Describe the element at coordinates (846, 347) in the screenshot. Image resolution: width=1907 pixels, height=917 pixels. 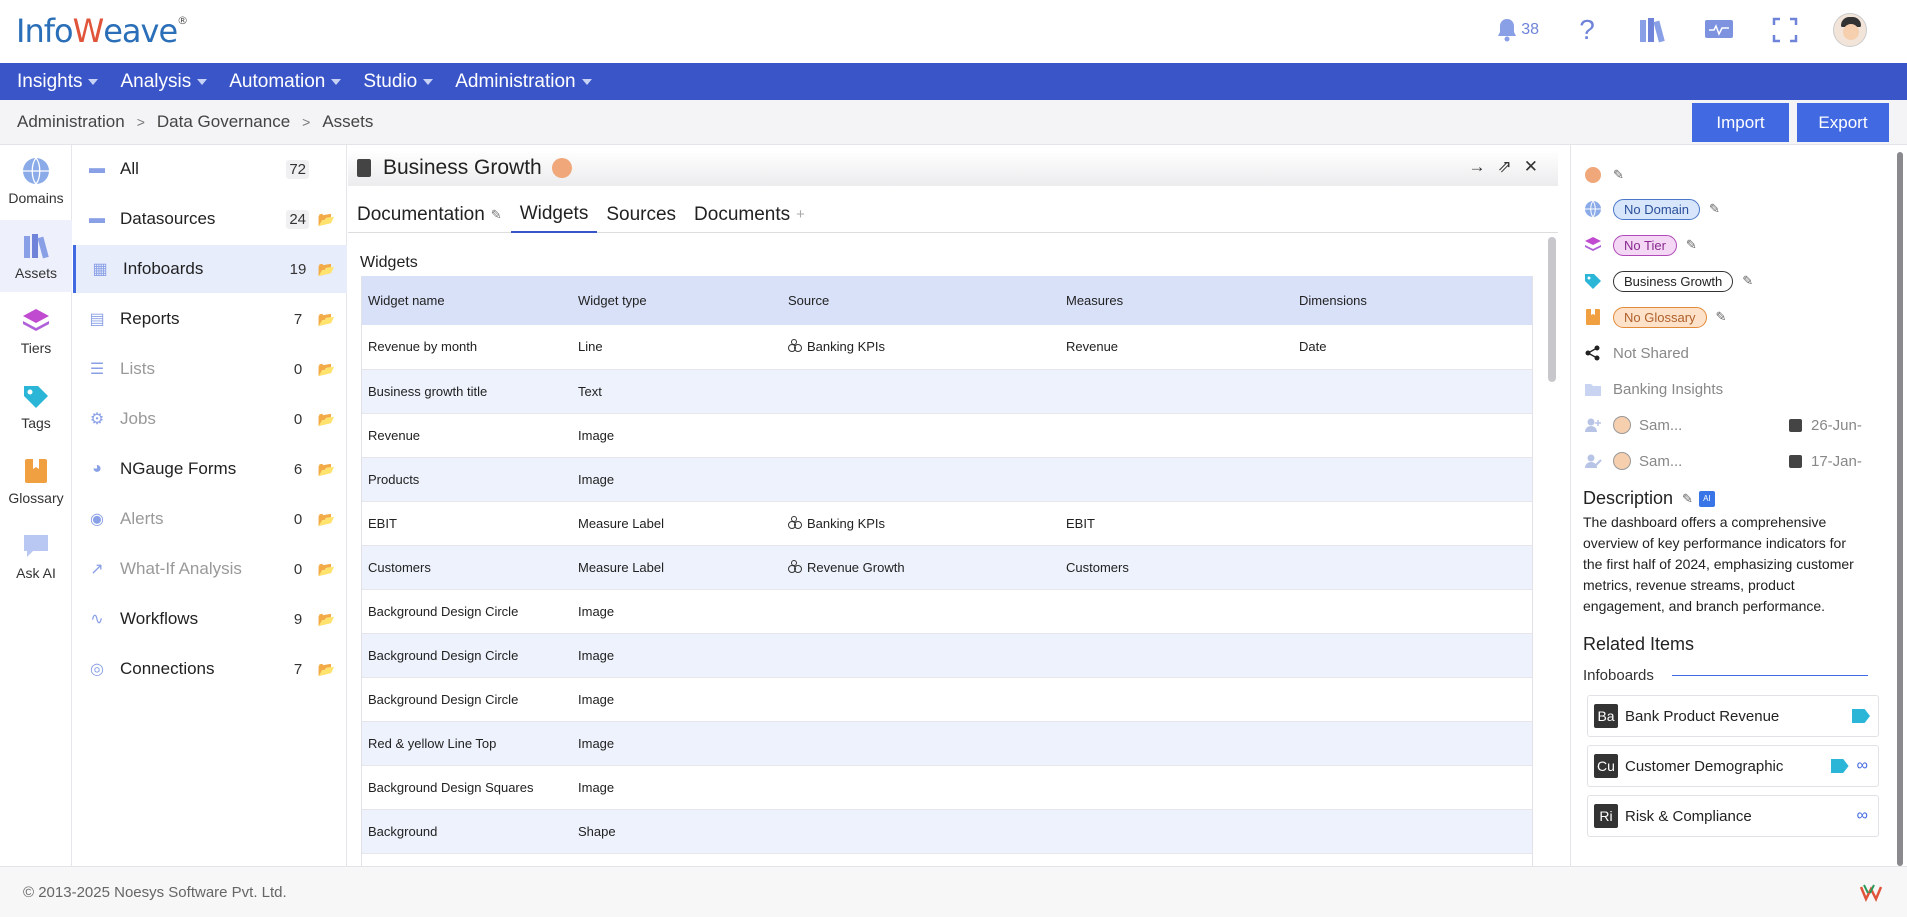
I see `cell-text: Banking KPIs` at that location.